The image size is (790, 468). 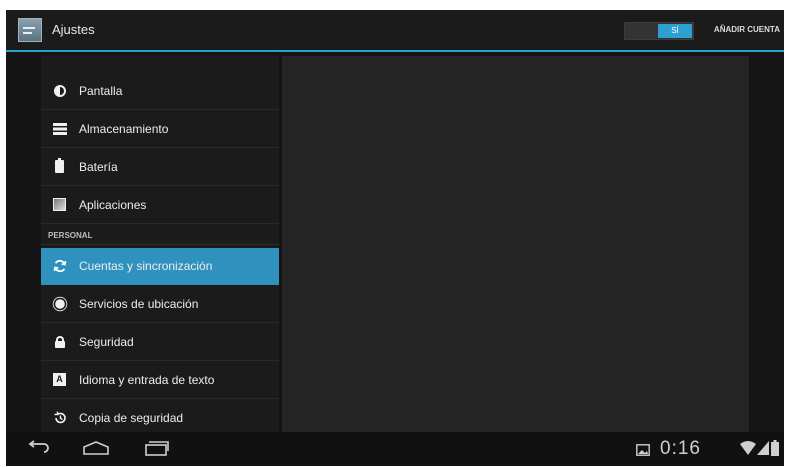 What do you see at coordinates (131, 418) in the screenshot?
I see `sidebar-item-label: Copia de seguridad` at bounding box center [131, 418].